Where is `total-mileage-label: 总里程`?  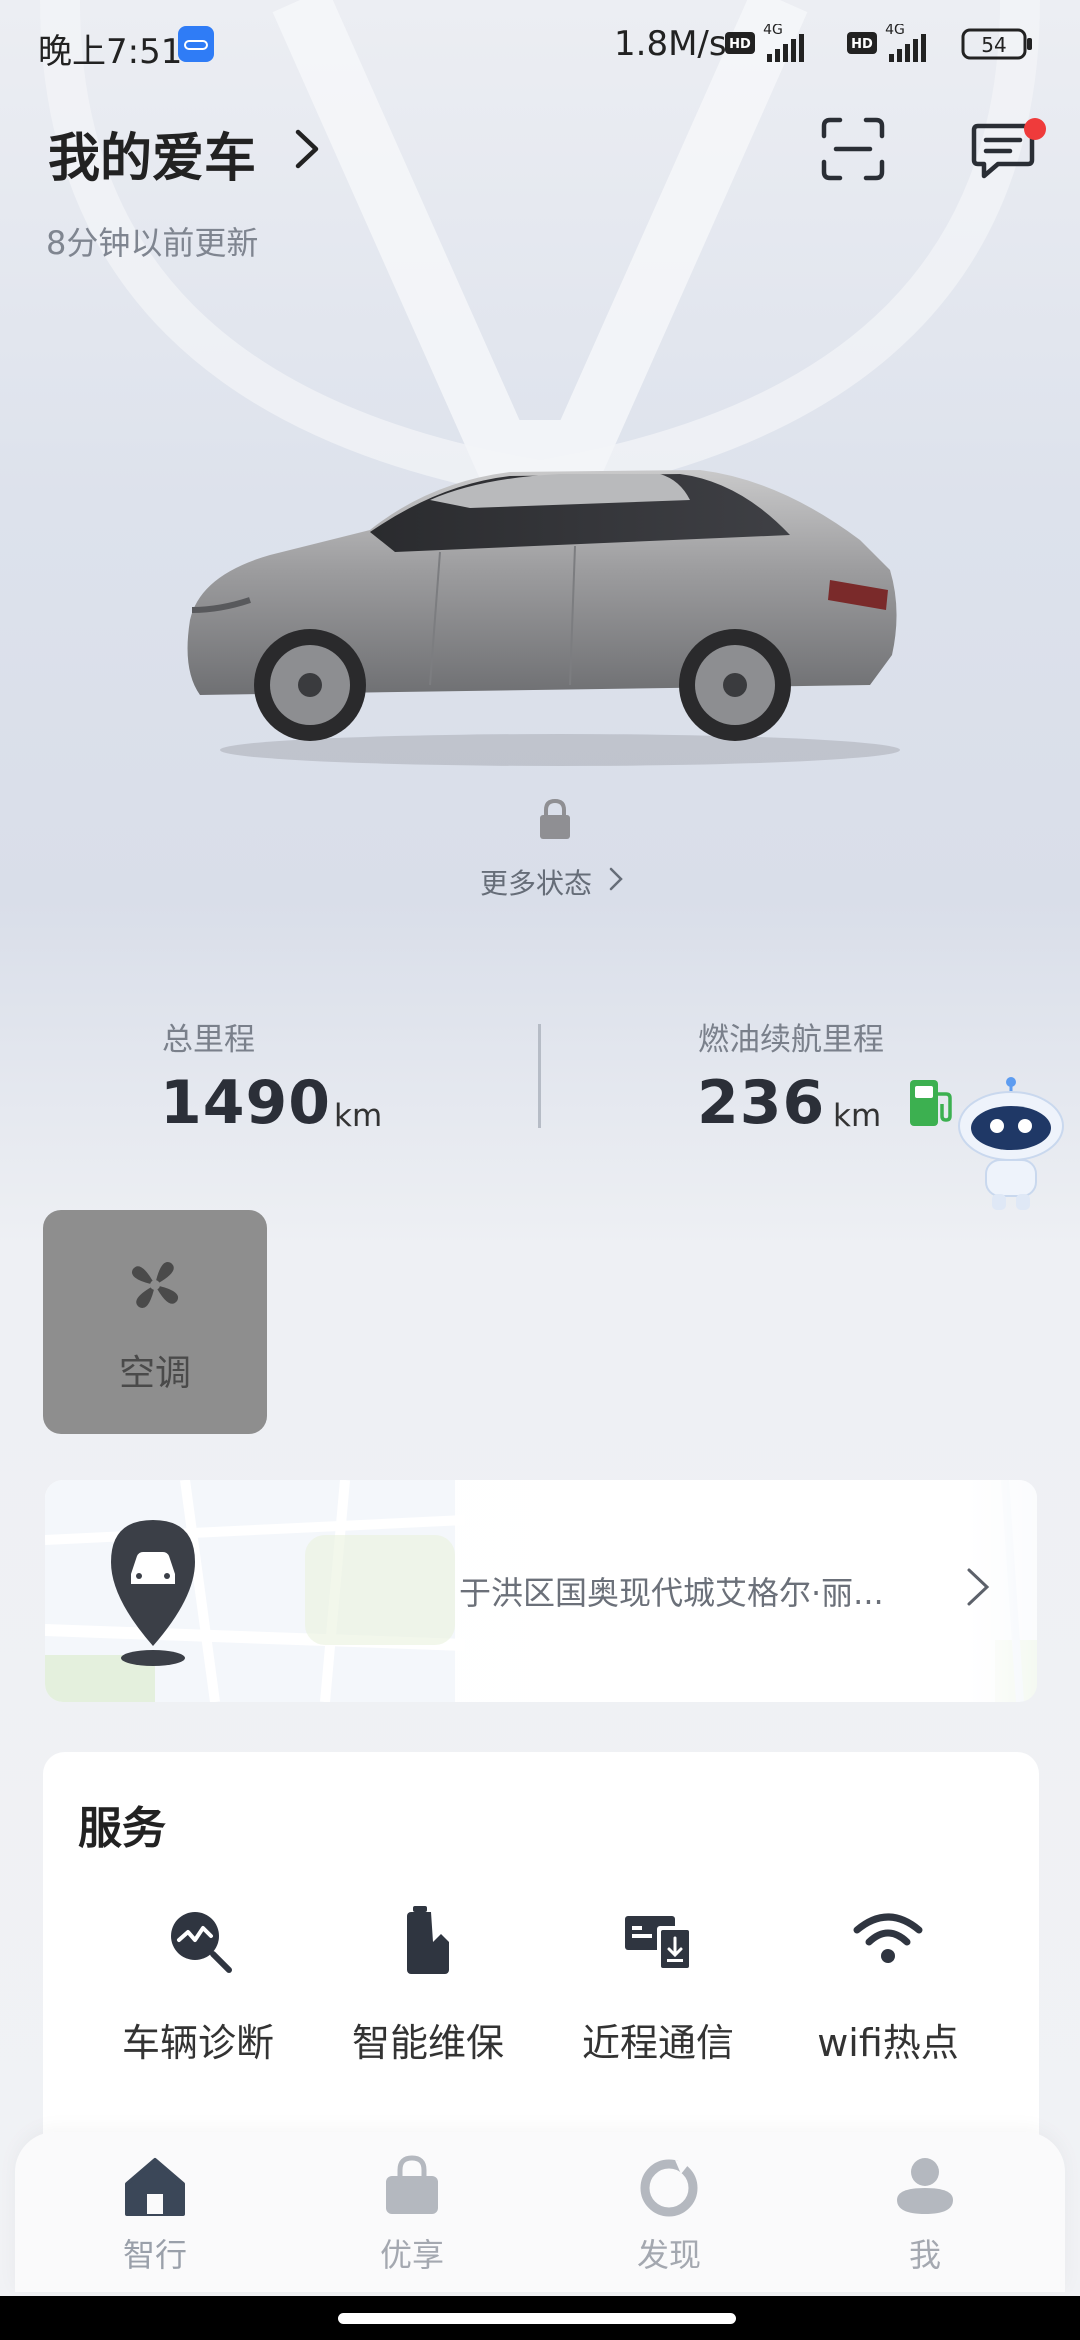
total-mileage-label: 总里程 is located at coordinates (208, 1040).